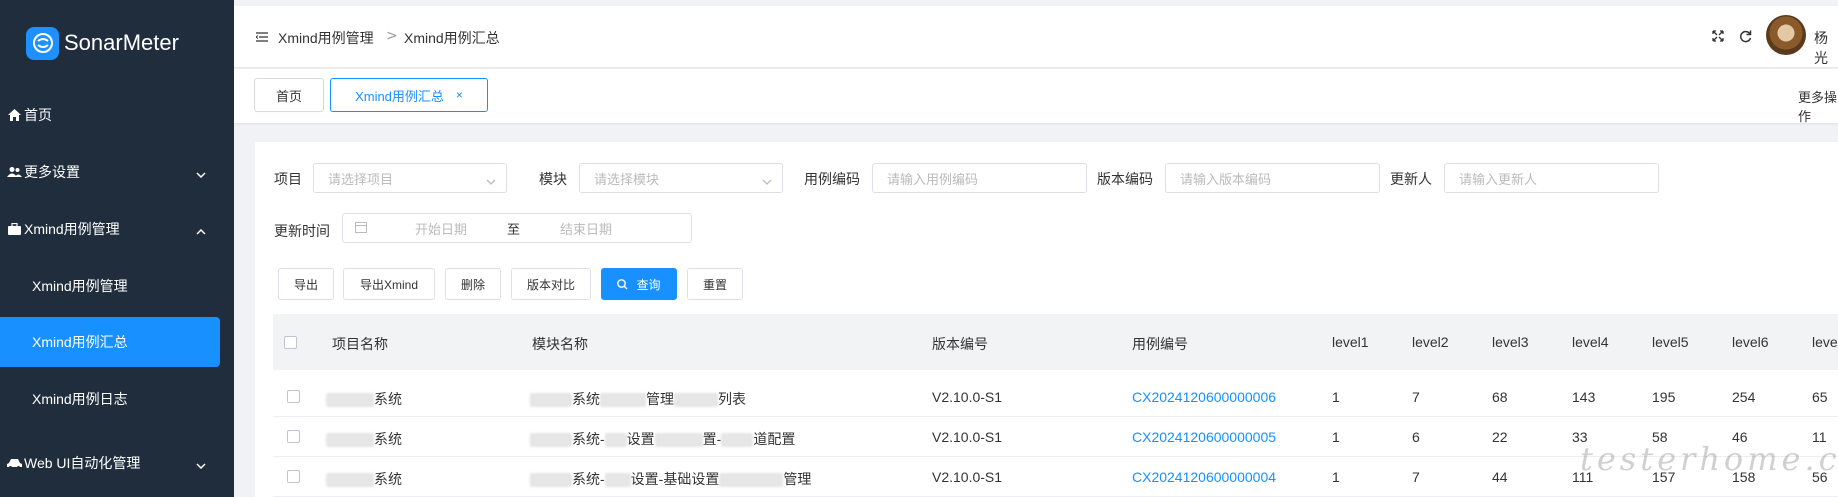 The height and width of the screenshot is (497, 1838). Describe the element at coordinates (960, 344) in the screenshot. I see `column-header: 版本编号` at that location.